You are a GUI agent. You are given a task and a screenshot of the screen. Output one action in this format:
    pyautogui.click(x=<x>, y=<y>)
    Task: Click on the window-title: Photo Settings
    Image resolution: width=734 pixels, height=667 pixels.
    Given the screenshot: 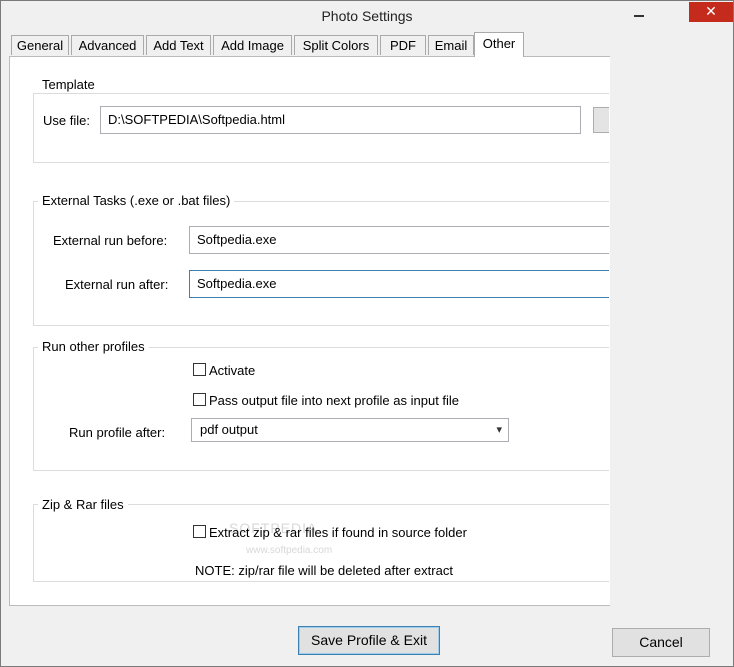 What is the action you would take?
    pyautogui.click(x=367, y=16)
    